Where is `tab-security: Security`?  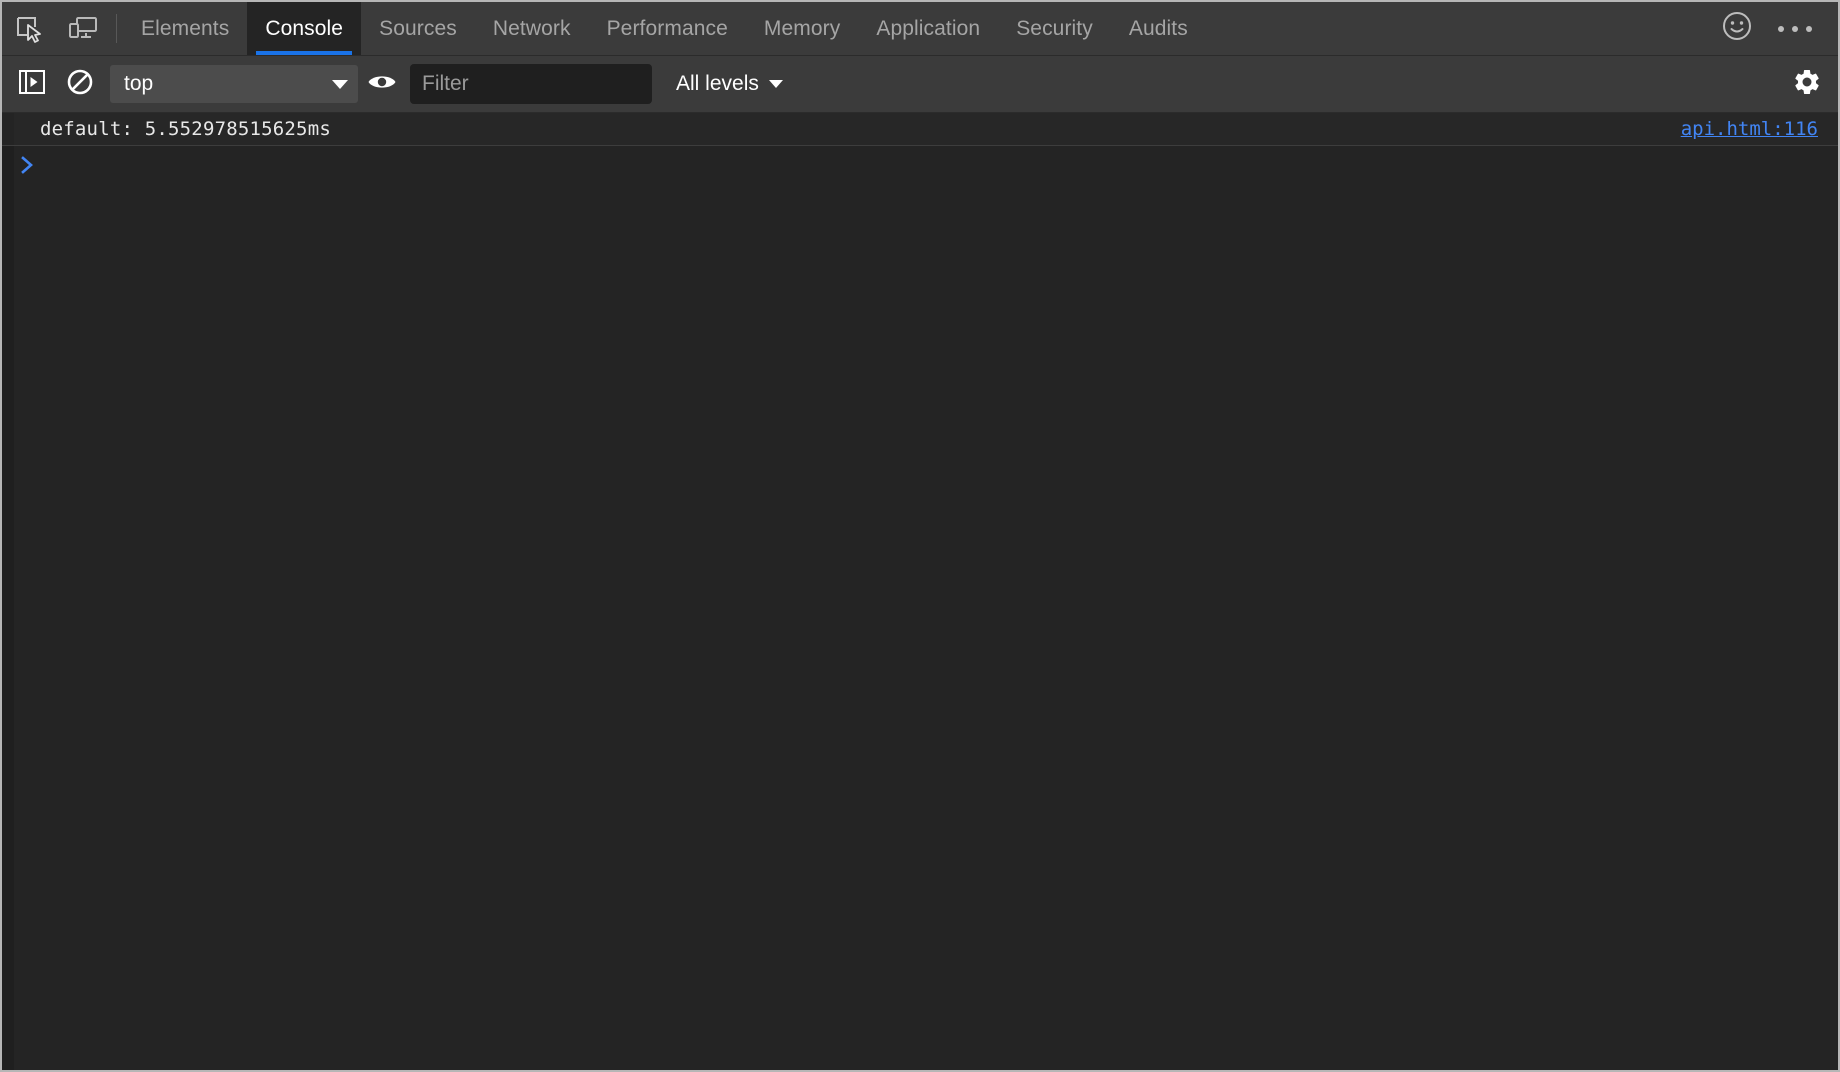 tab-security: Security is located at coordinates (1054, 28).